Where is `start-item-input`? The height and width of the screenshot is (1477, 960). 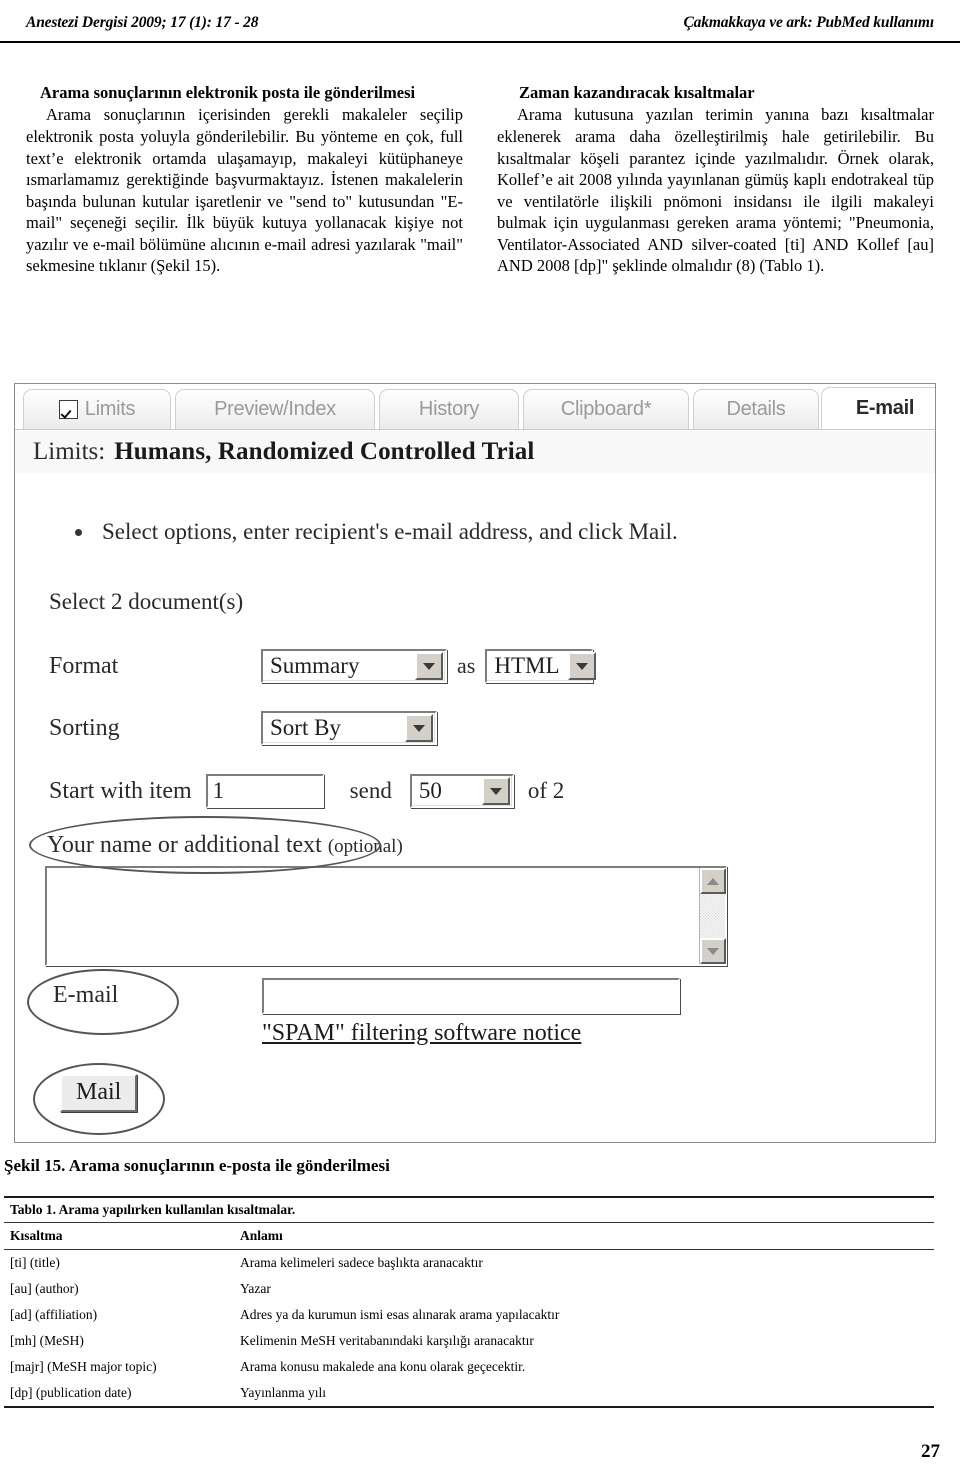
start-item-input is located at coordinates (264, 791).